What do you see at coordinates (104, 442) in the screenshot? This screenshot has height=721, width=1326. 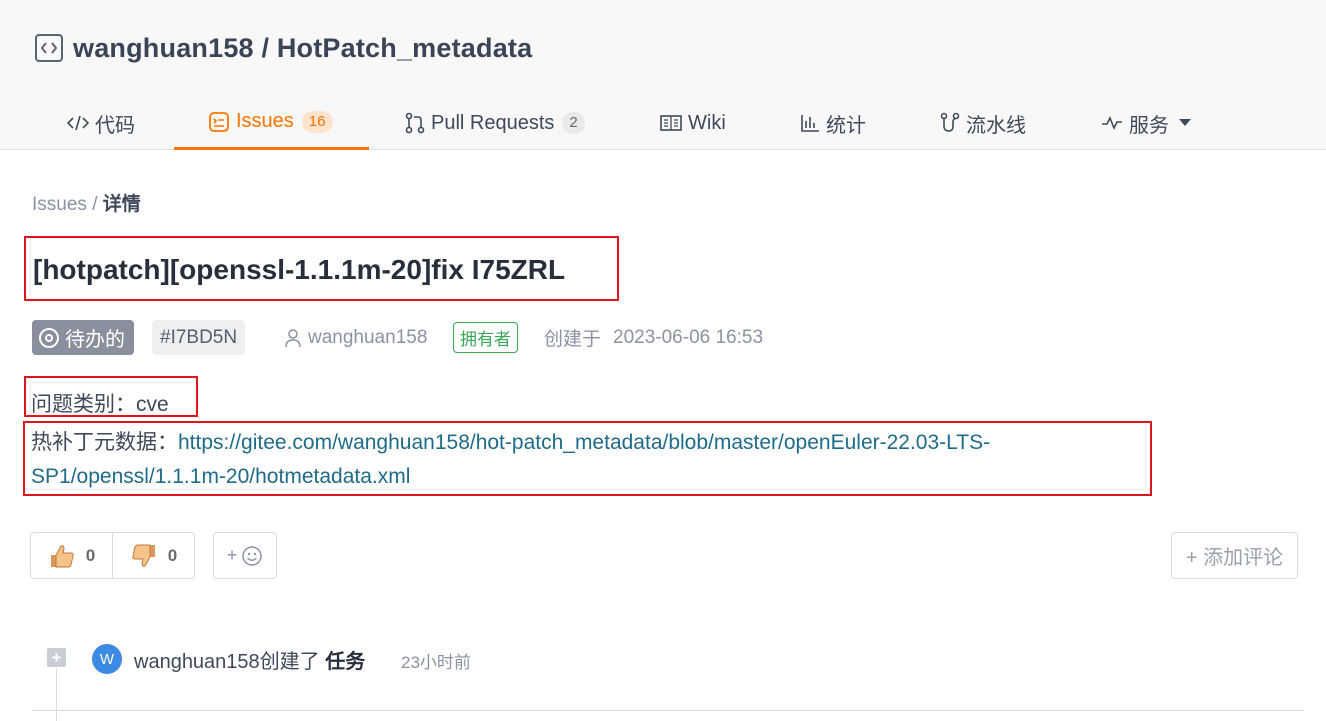 I see `metadata-label: 热补丁元数据：` at bounding box center [104, 442].